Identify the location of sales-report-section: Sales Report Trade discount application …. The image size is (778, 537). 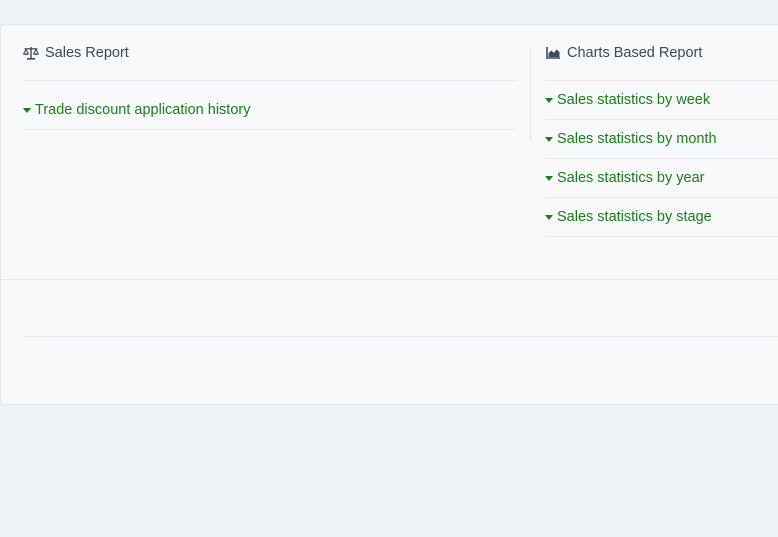
(269, 77).